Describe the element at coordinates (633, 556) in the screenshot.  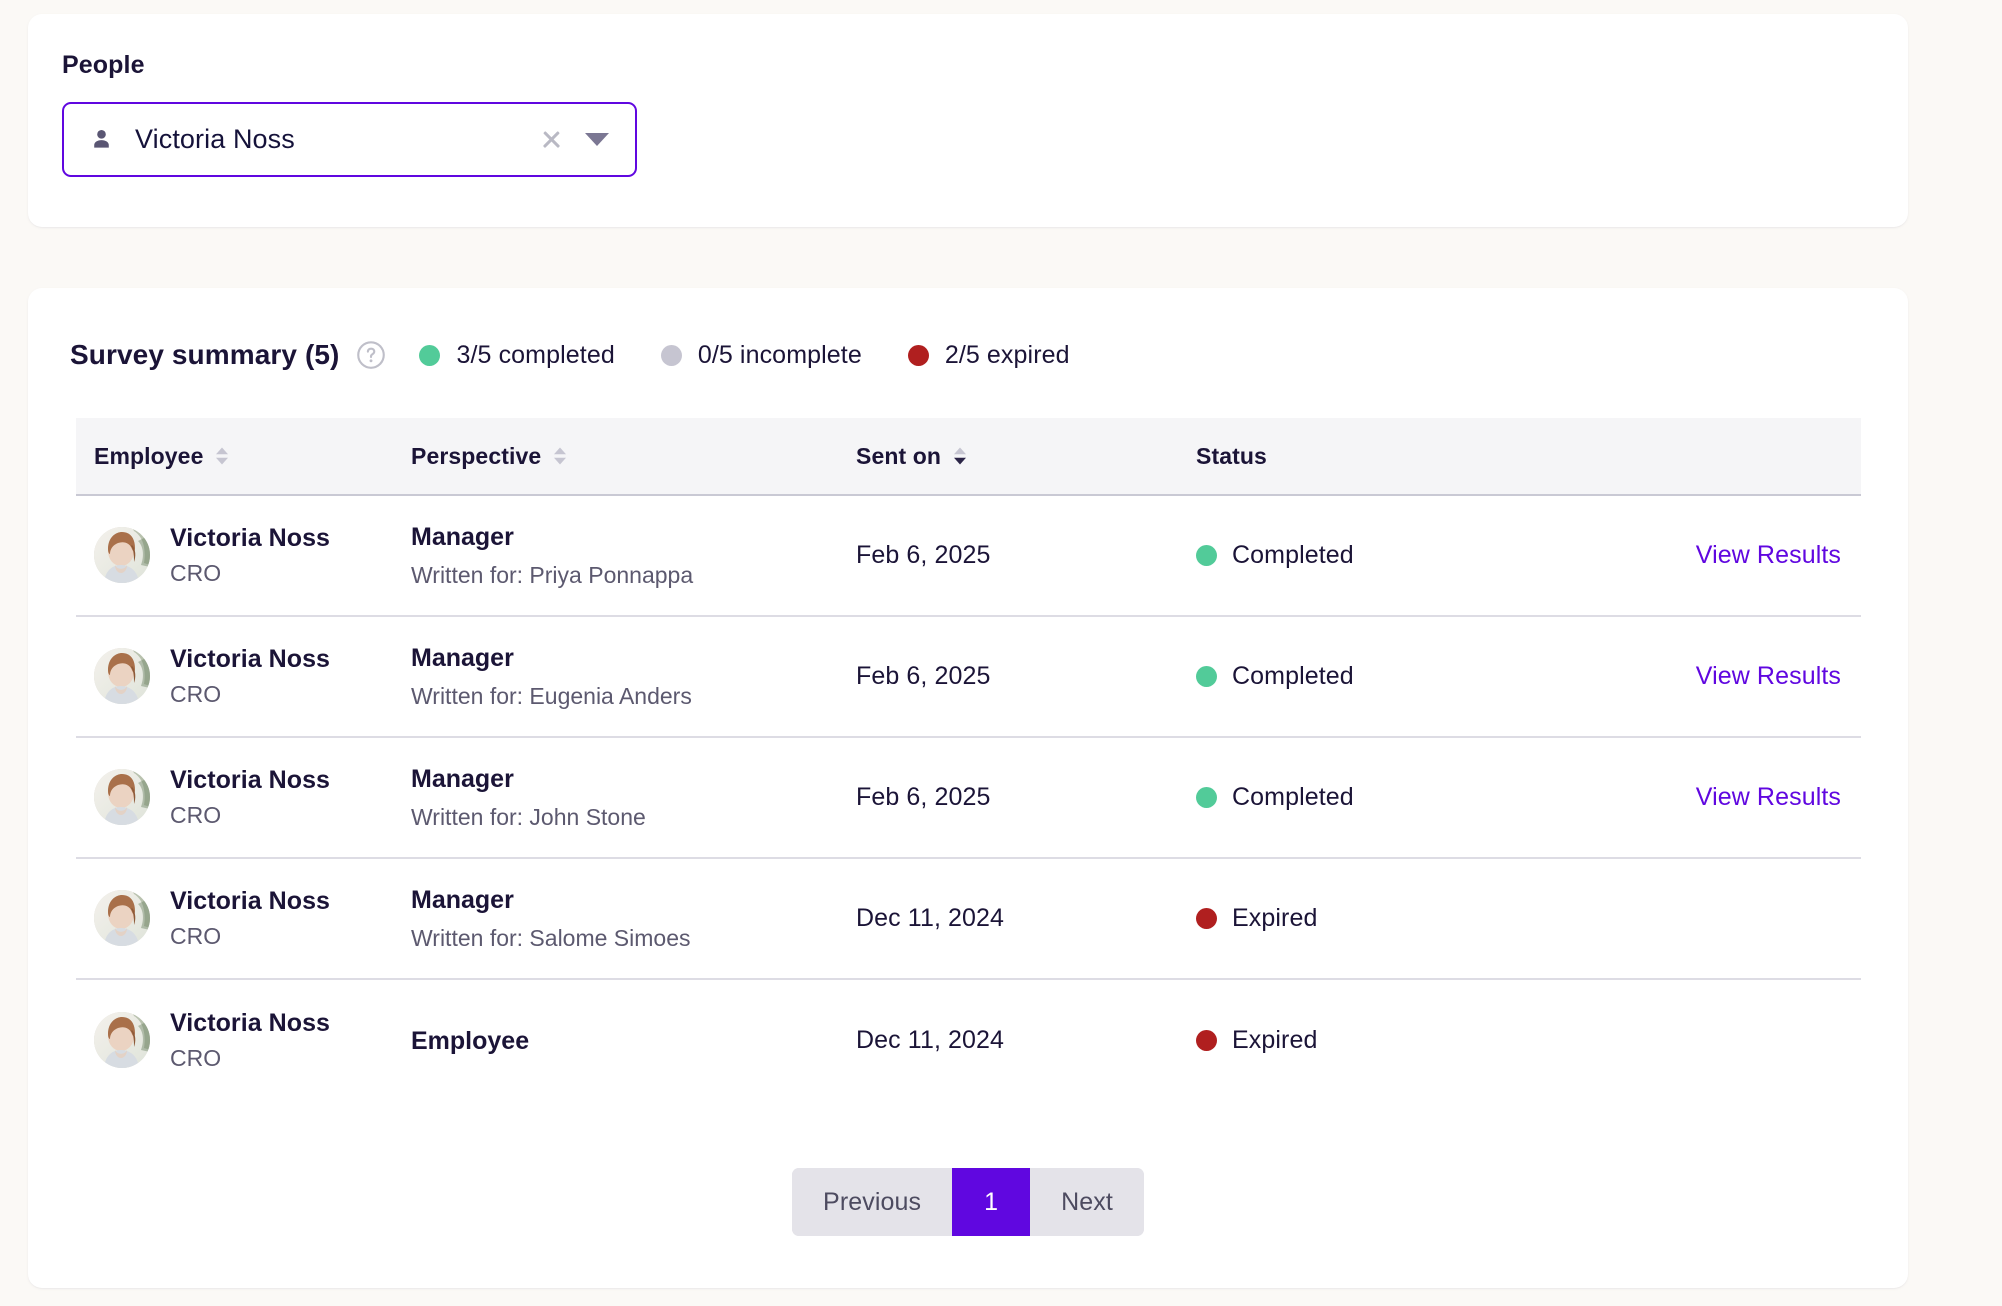
I see `cell-perspective: Manager Written for: Priya Ponnappa` at that location.